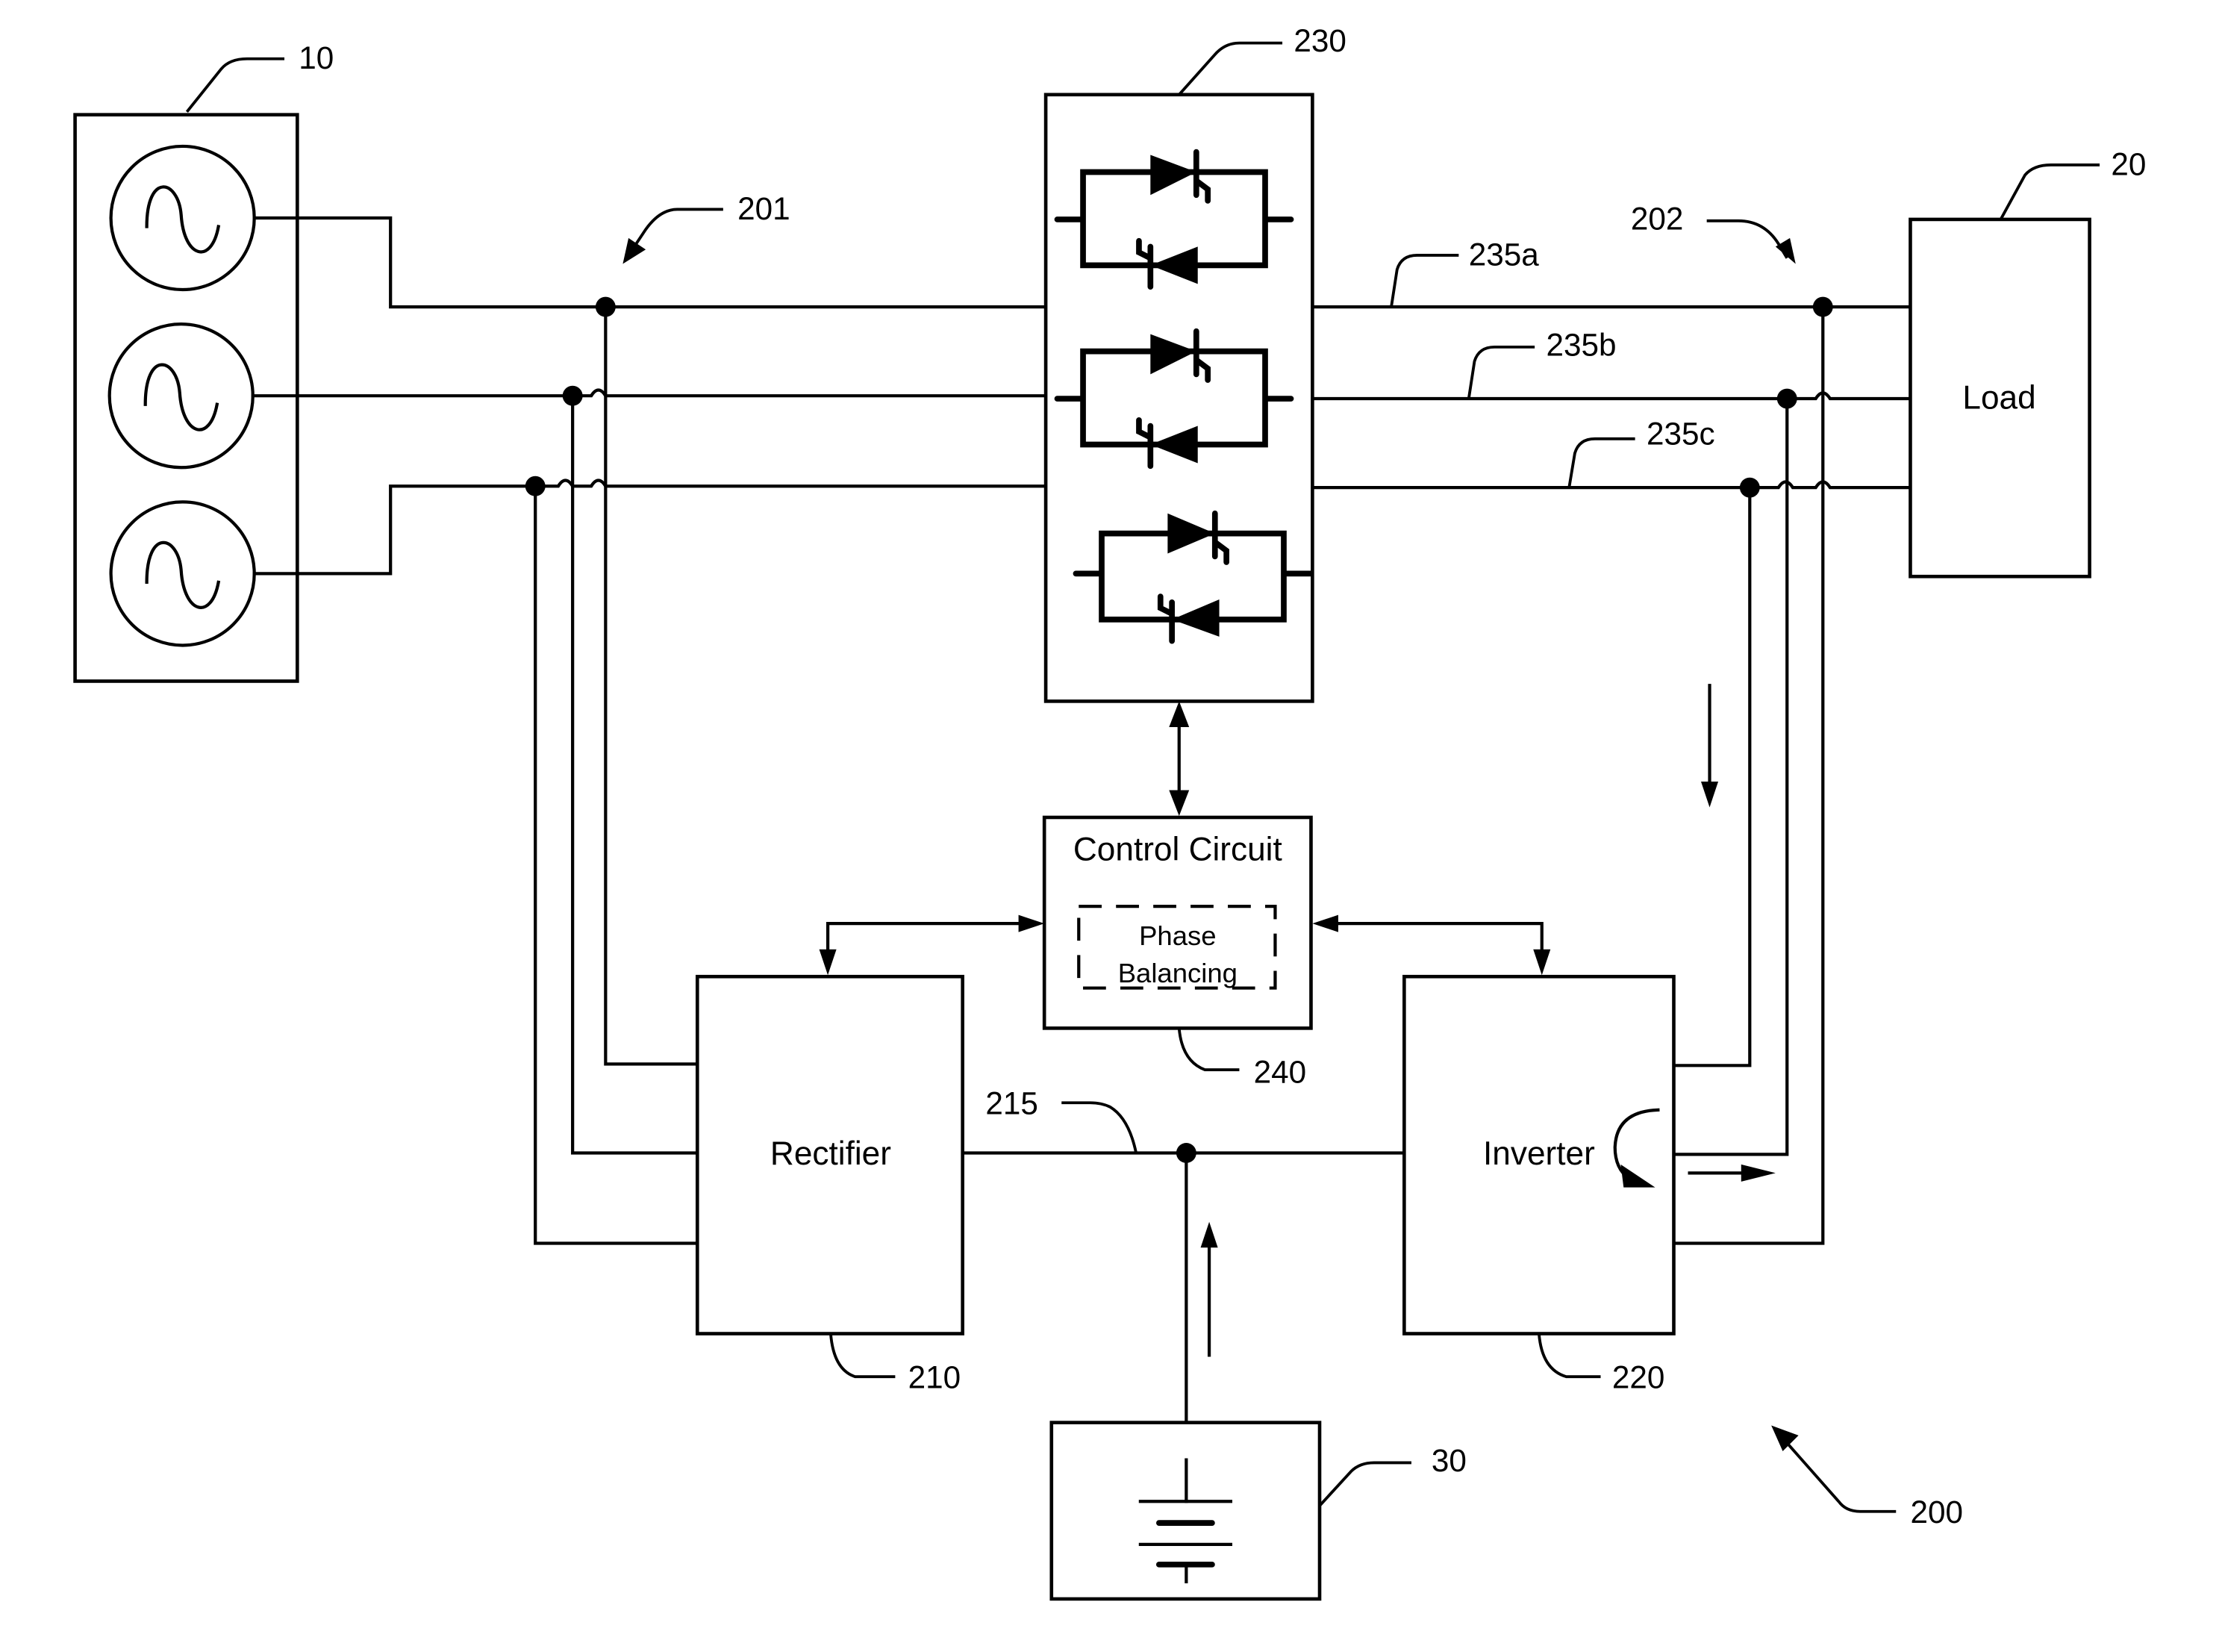 The image size is (2222, 1652). I want to click on load-label: Load, so click(1998, 397).